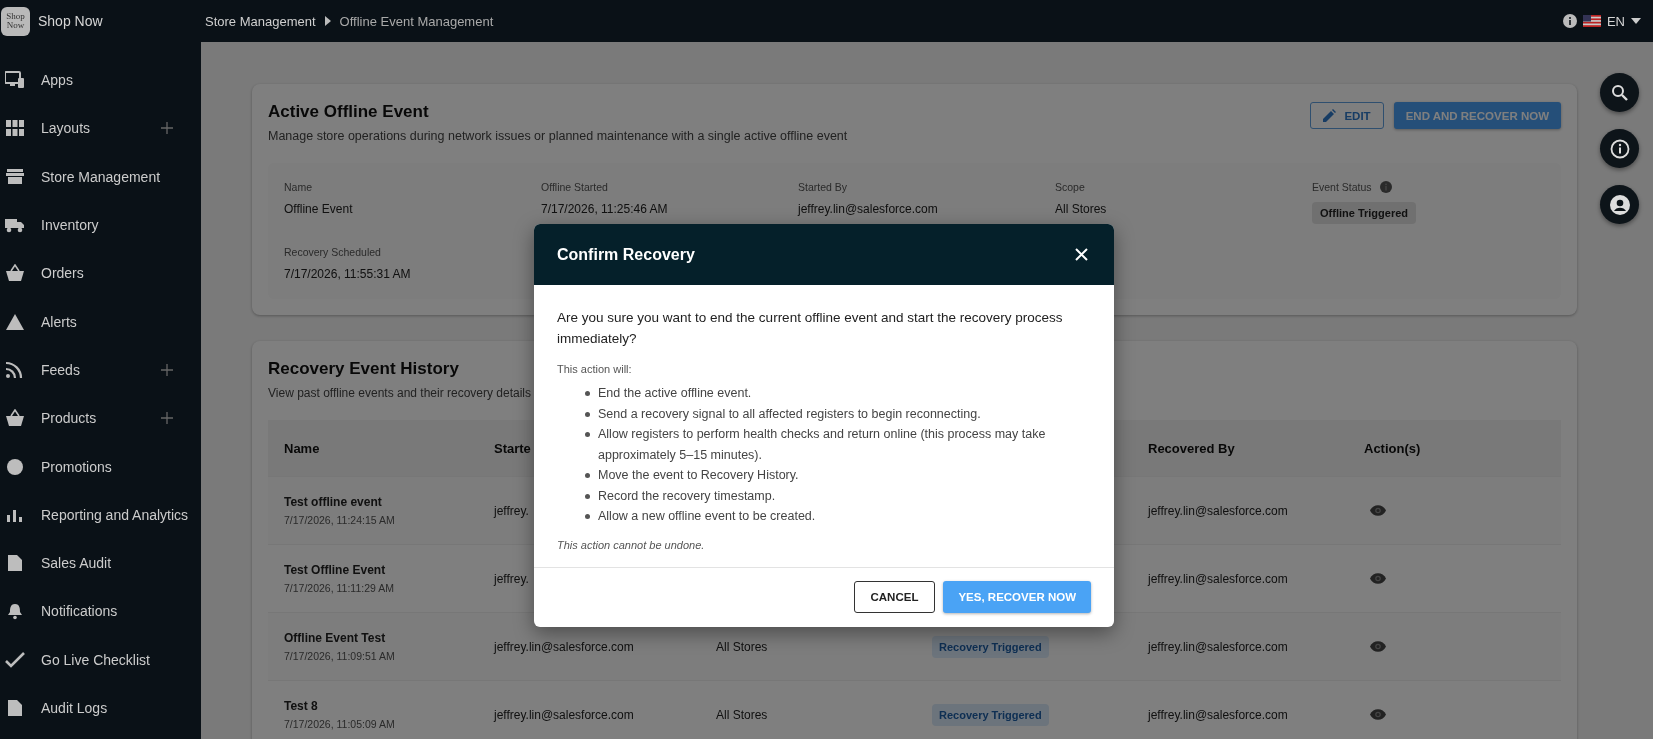  What do you see at coordinates (1392, 448) in the screenshot?
I see `column-header: Action(s)` at bounding box center [1392, 448].